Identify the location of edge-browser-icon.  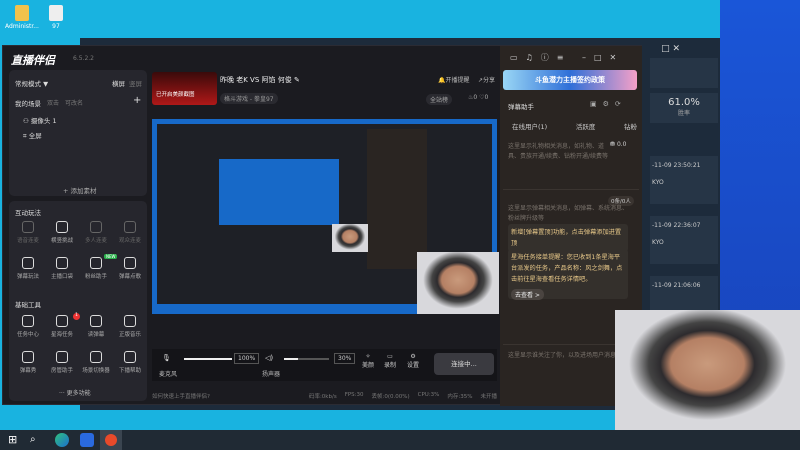
(62, 440).